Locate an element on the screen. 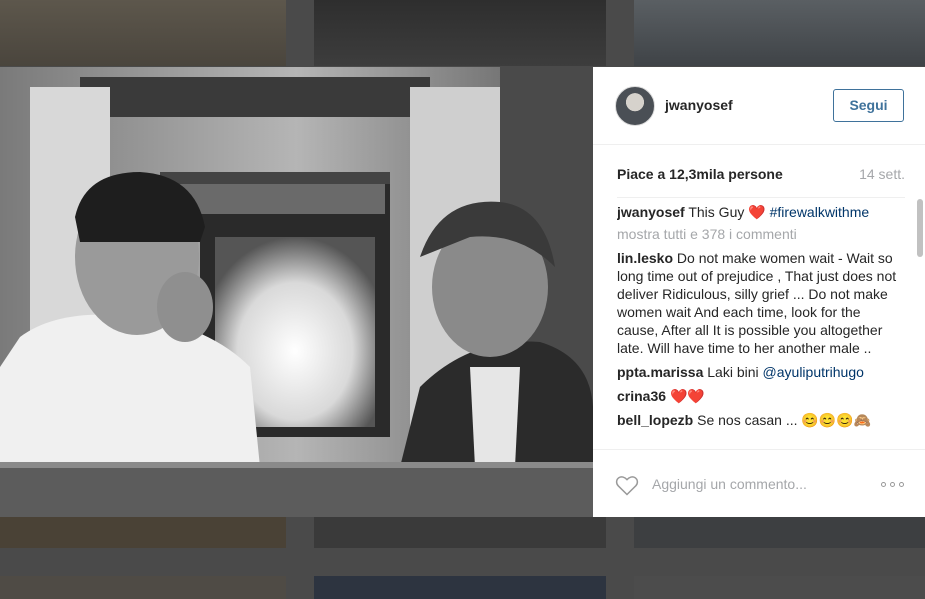  comment-mention: @ayuliputrihugo is located at coordinates (813, 372).